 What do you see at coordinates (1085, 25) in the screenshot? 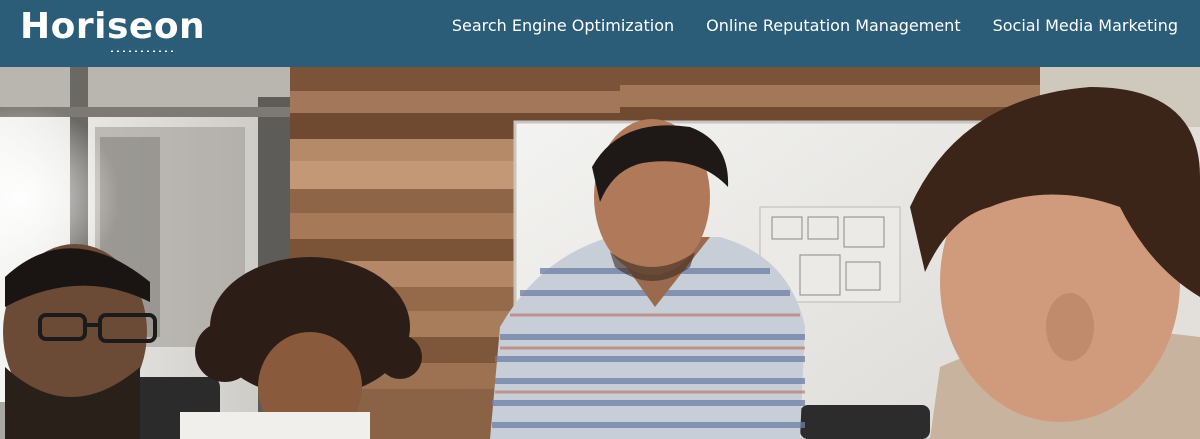
I see `nav-link-social-media: Social Media Marketing` at bounding box center [1085, 25].